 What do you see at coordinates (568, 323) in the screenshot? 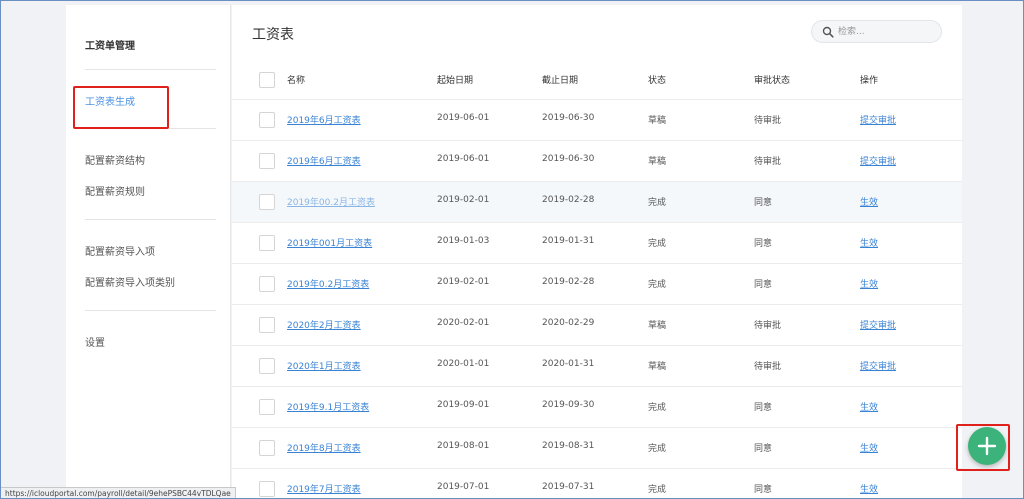
I see `cell-end-date: 2020-02-29` at bounding box center [568, 323].